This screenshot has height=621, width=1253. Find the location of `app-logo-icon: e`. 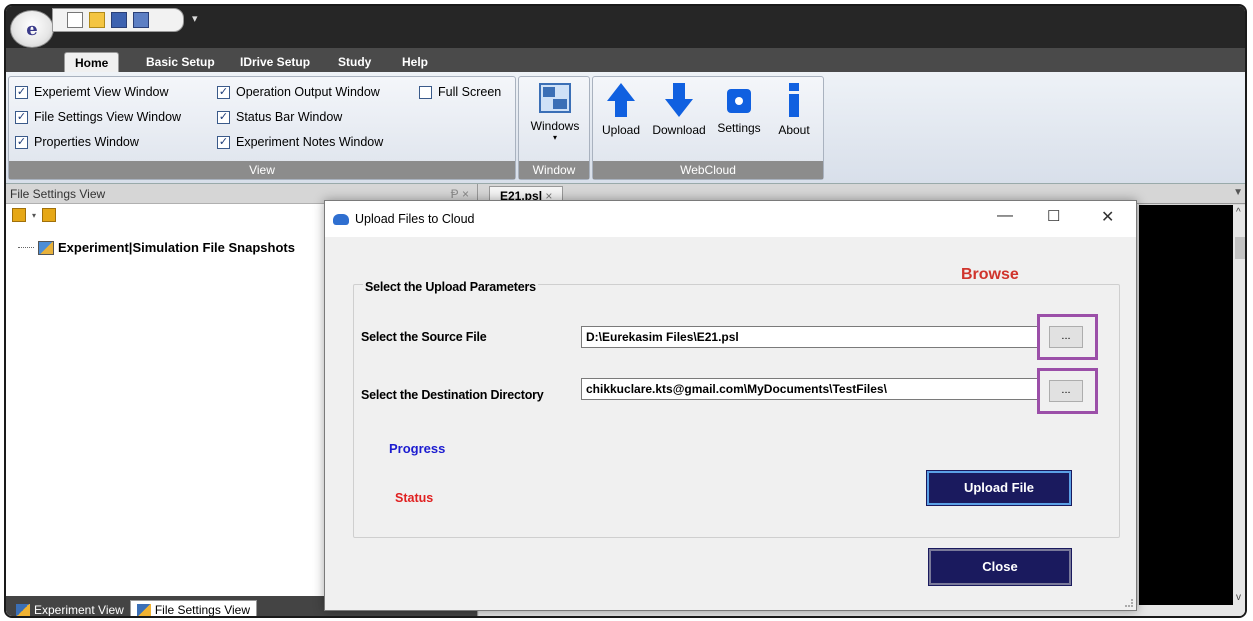

app-logo-icon: e is located at coordinates (32, 29).